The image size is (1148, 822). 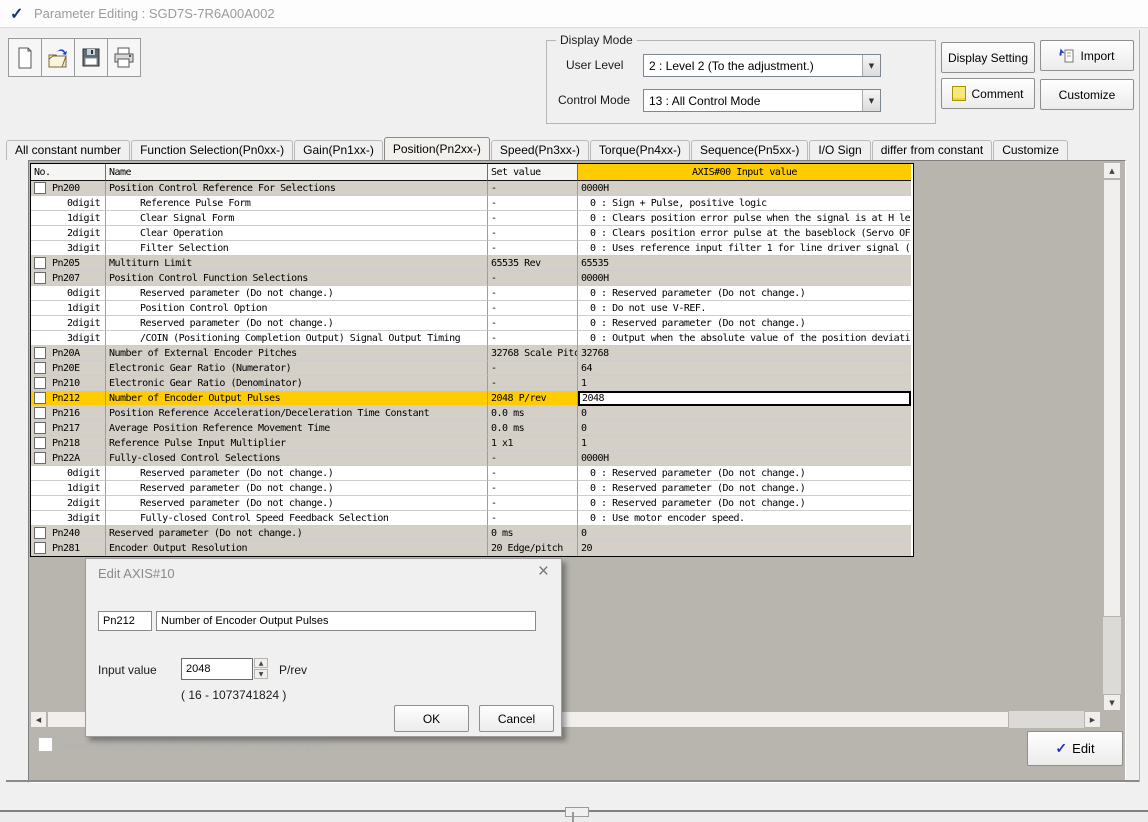 I want to click on scroll-right-icon: ▶, so click(x=1092, y=719).